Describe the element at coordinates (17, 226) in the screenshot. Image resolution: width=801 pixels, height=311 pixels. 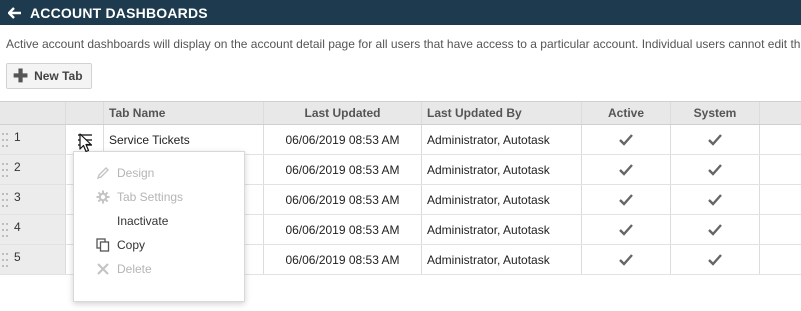
I see `row-number: 4` at that location.